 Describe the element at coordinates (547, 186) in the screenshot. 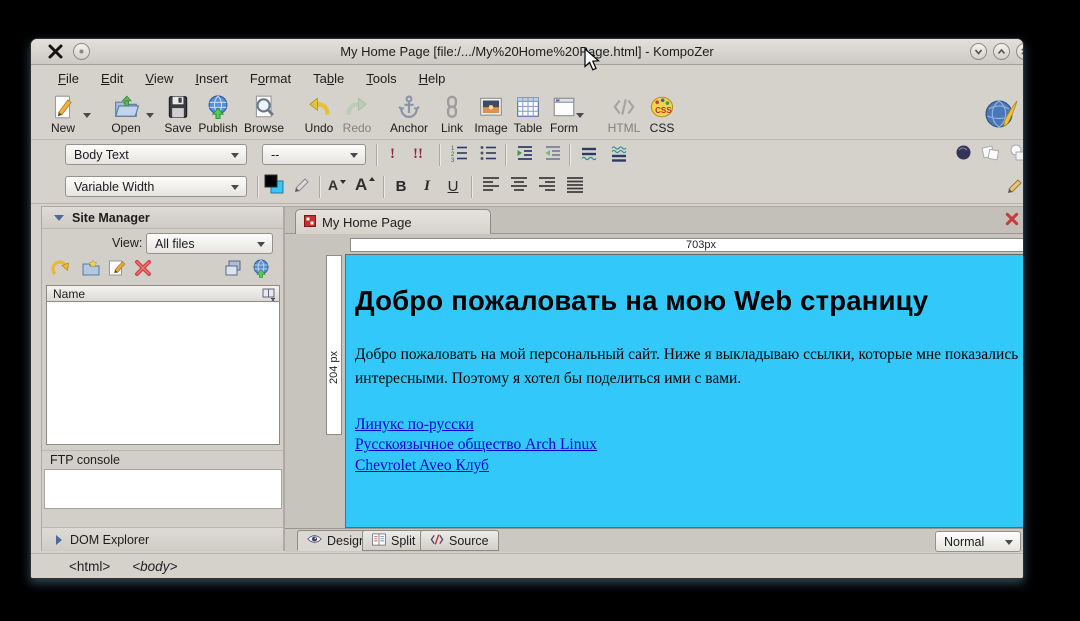

I see `align-right-button` at that location.